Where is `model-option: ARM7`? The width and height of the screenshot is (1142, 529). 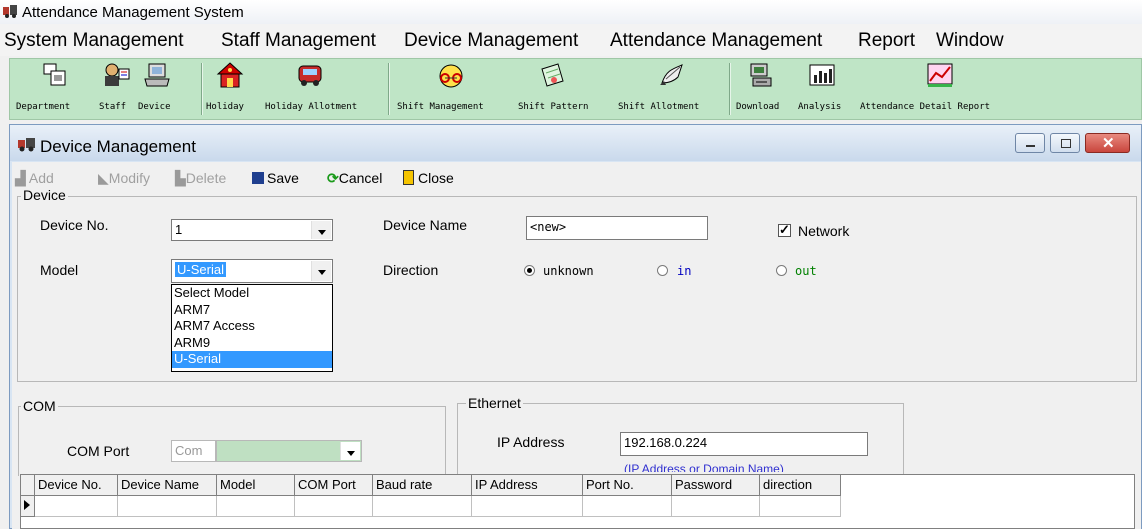
model-option: ARM7 is located at coordinates (252, 310).